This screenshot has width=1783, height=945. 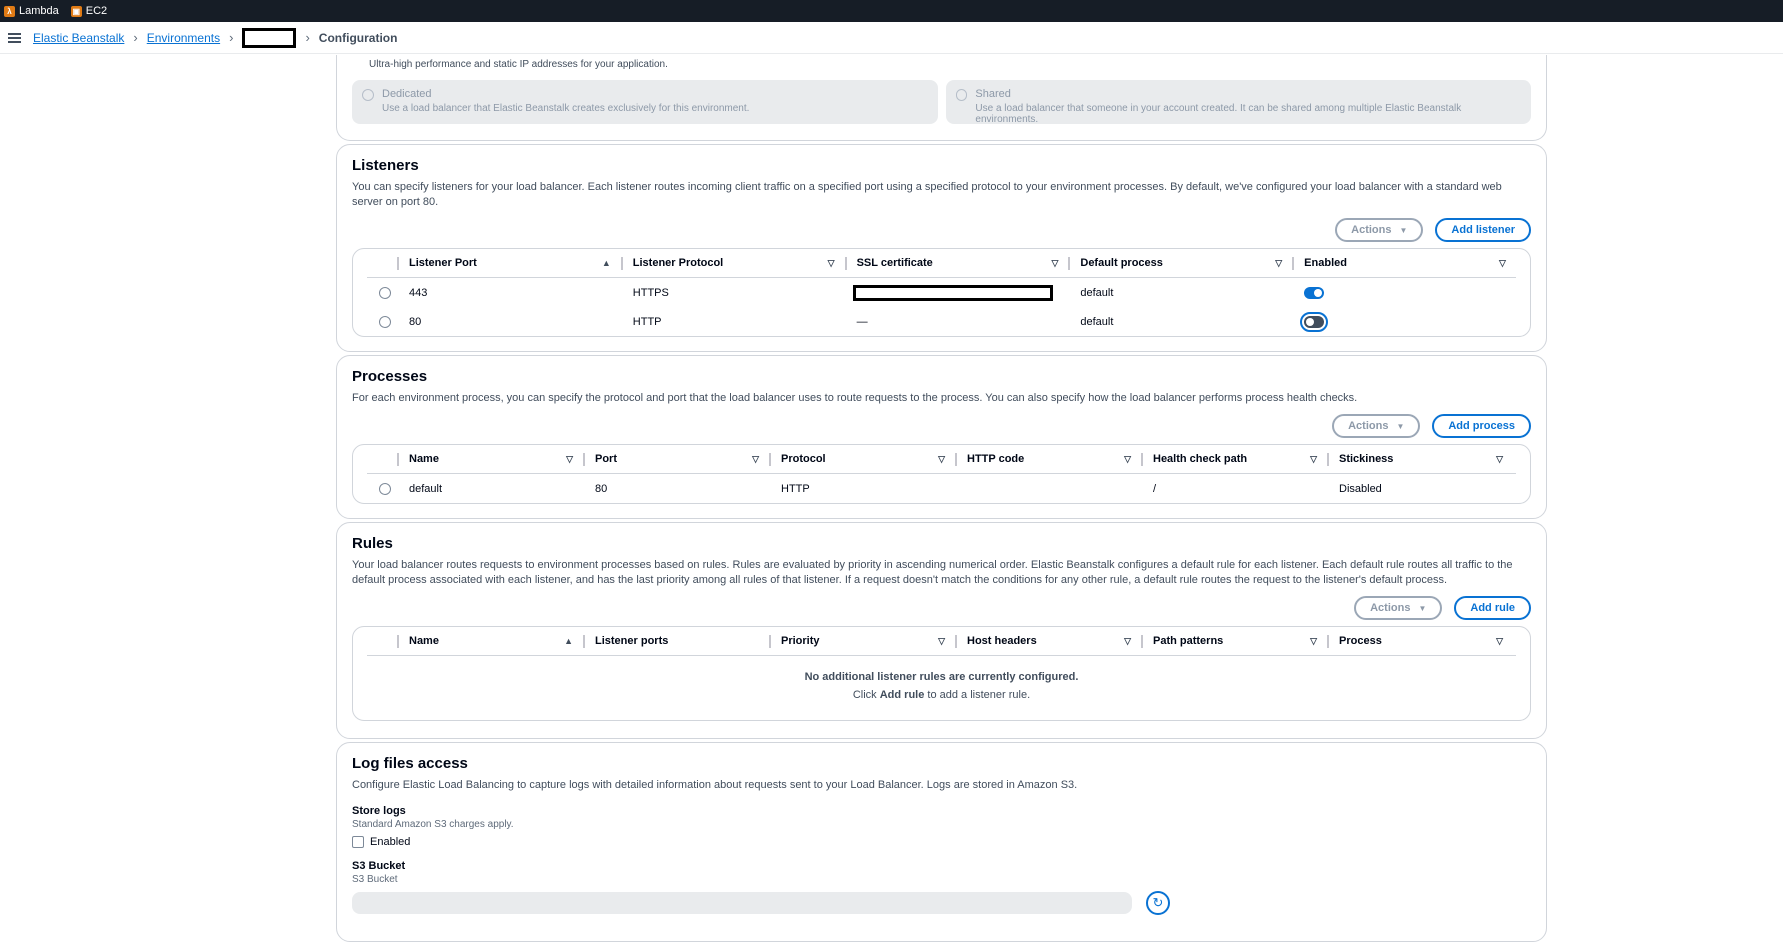 What do you see at coordinates (647, 321) in the screenshot?
I see `cell-protocol: HTTP` at bounding box center [647, 321].